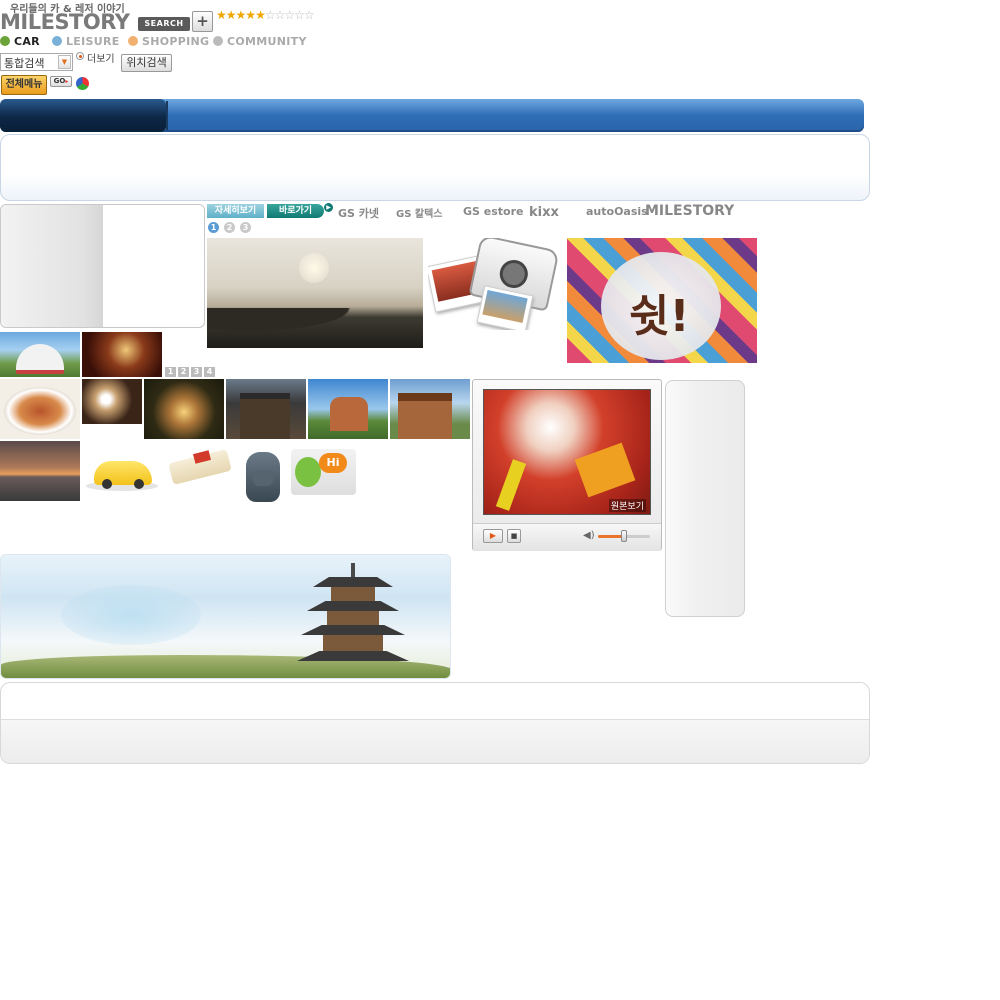 The width and height of the screenshot is (1000, 1000). I want to click on thumb-page-button: 4, so click(209, 372).